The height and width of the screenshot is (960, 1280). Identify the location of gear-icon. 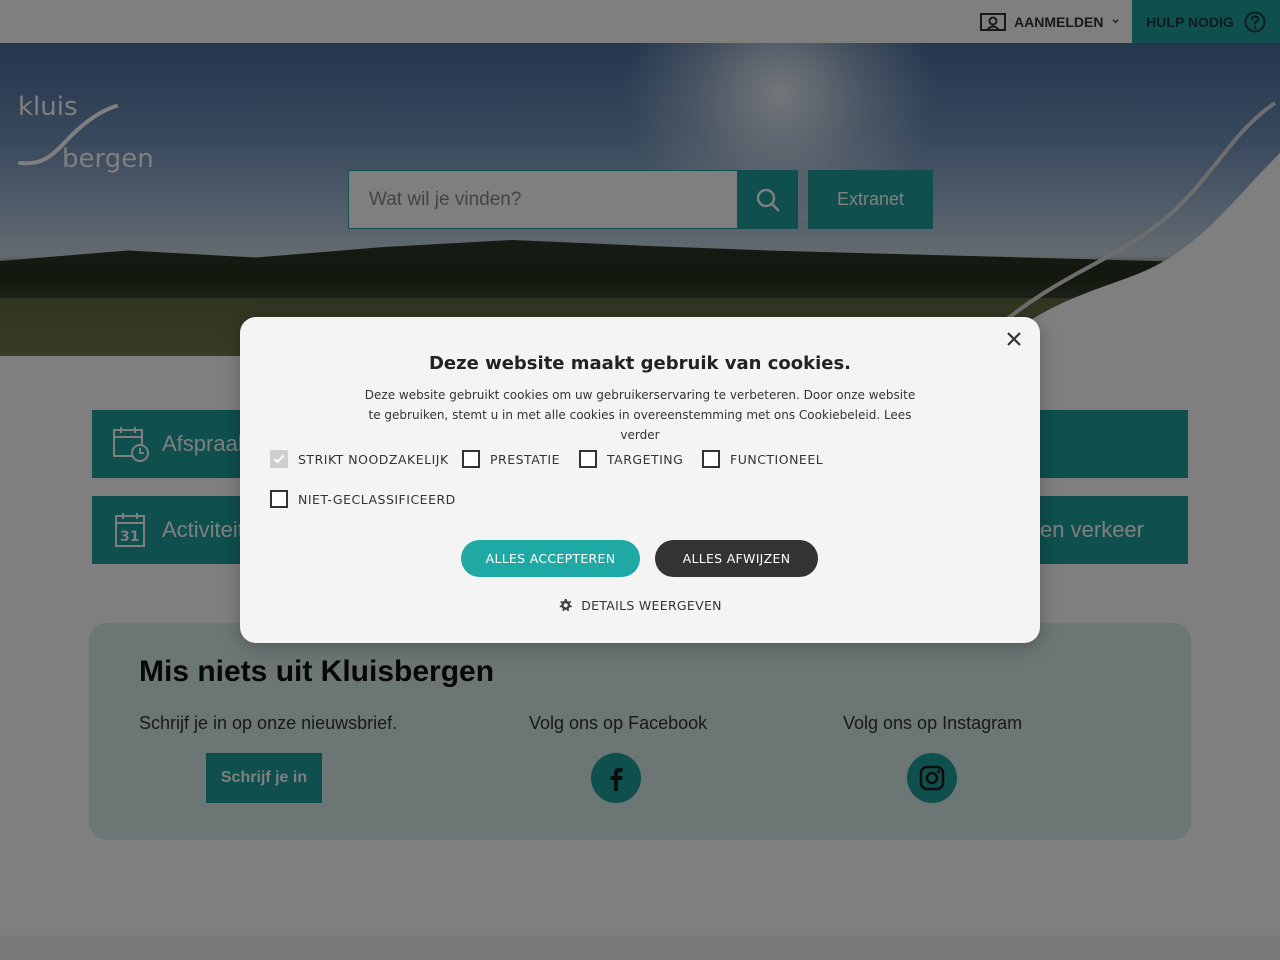
(566, 605).